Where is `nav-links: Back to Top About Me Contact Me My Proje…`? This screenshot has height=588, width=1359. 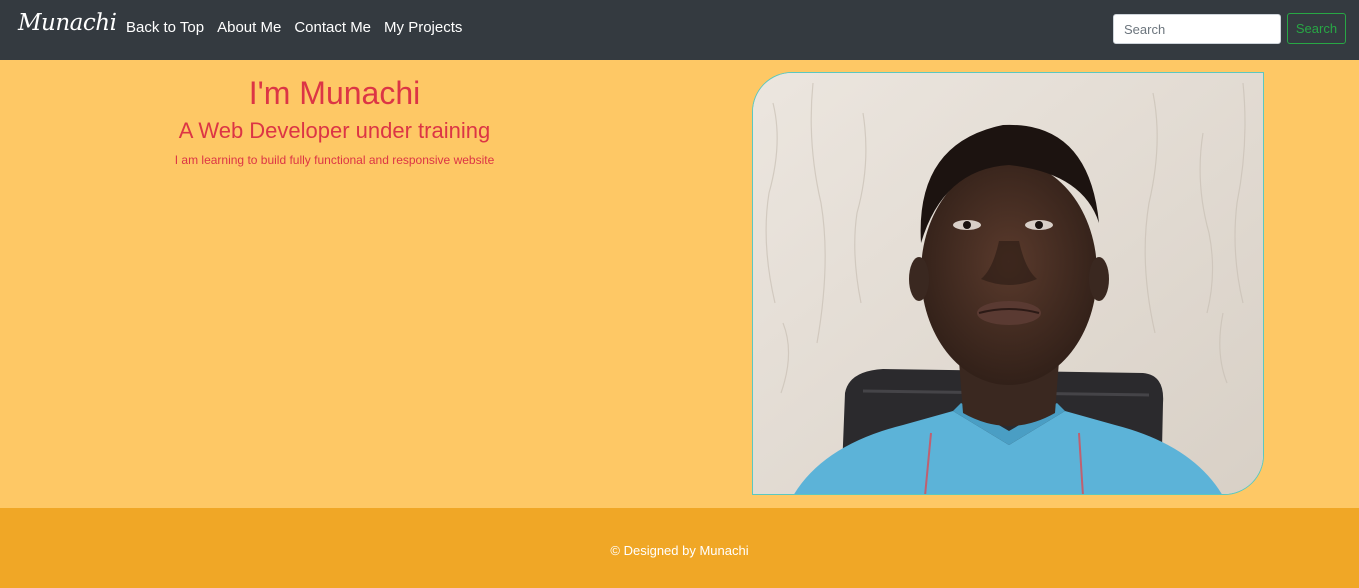 nav-links: Back to Top About Me Contact Me My Proje… is located at coordinates (300, 27).